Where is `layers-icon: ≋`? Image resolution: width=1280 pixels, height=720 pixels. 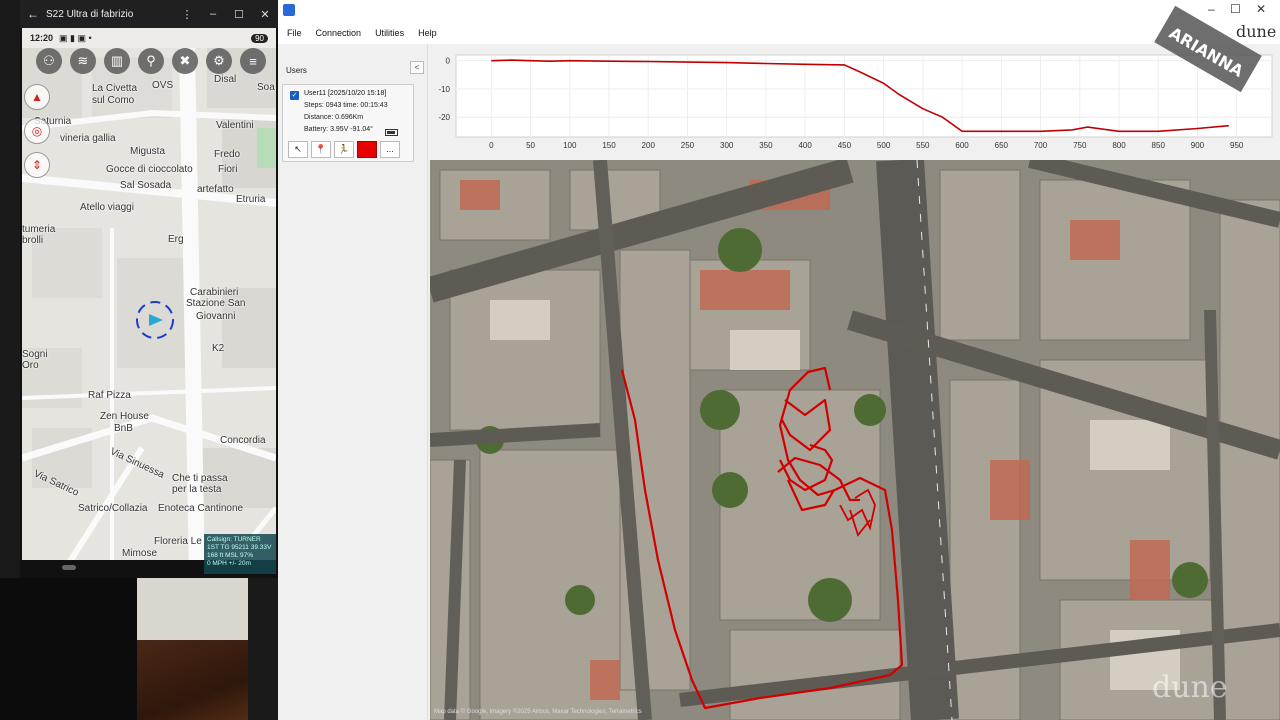
layers-icon: ≋ is located at coordinates (83, 61).